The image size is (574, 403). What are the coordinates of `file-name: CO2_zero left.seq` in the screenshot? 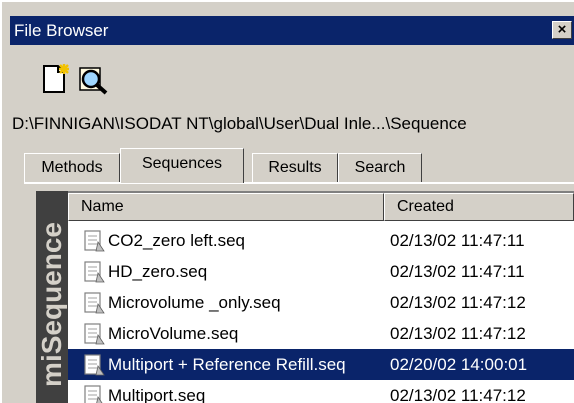 It's located at (177, 240).